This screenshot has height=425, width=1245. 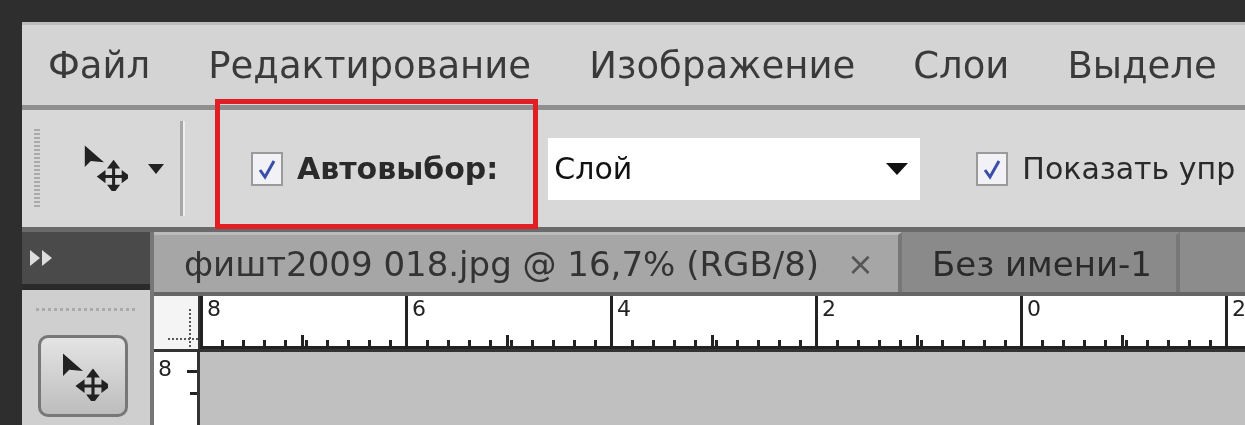 I want to click on menu-item: Изображение, so click(x=722, y=65).